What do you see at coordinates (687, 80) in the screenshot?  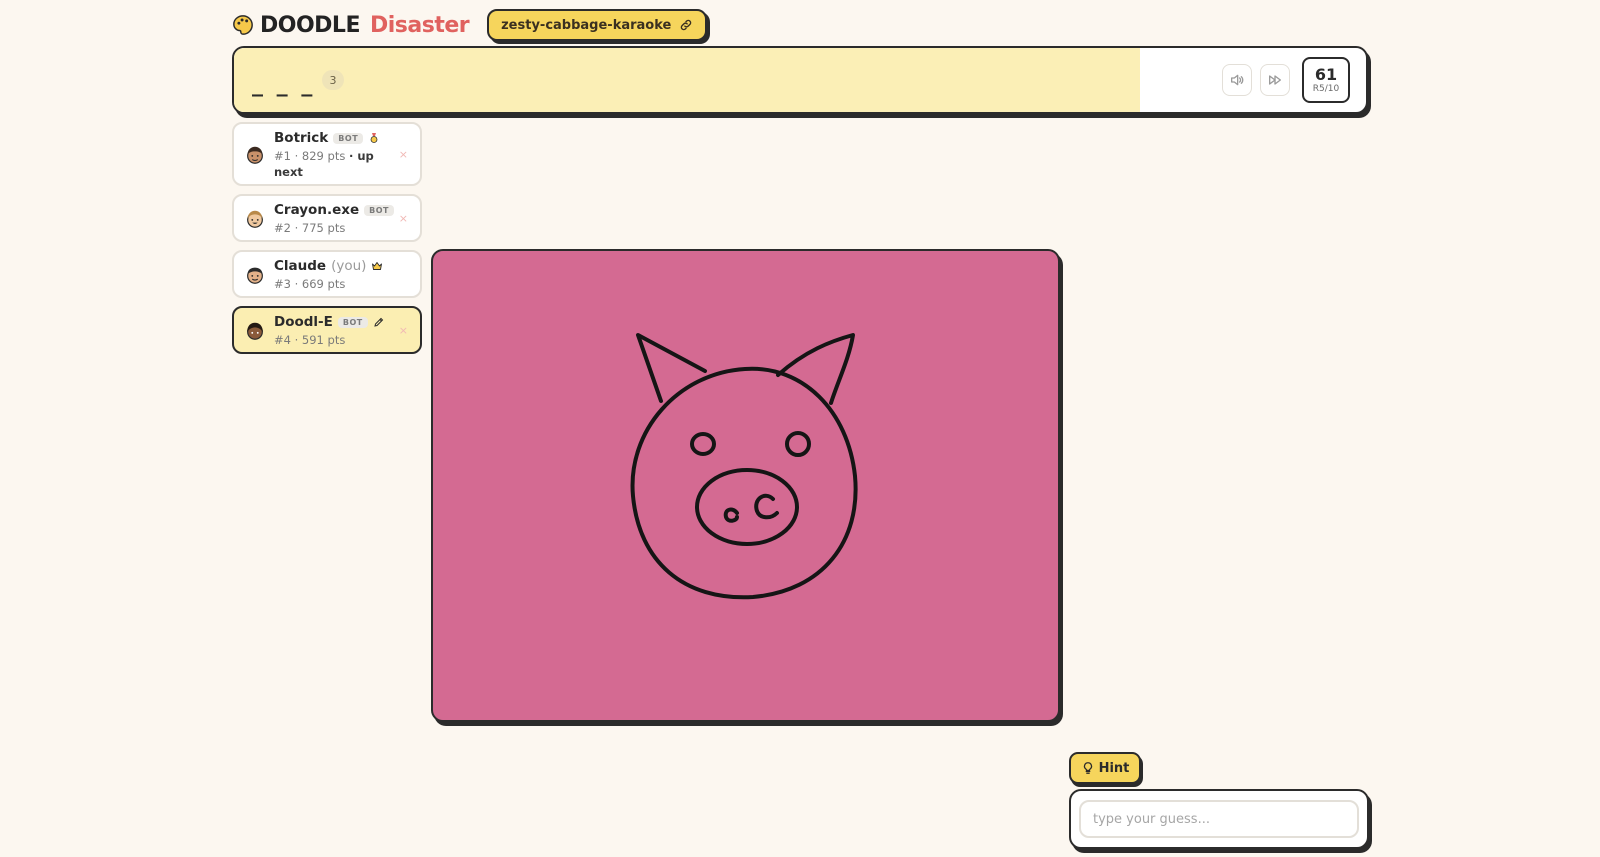 I see `time-progress-fill` at bounding box center [687, 80].